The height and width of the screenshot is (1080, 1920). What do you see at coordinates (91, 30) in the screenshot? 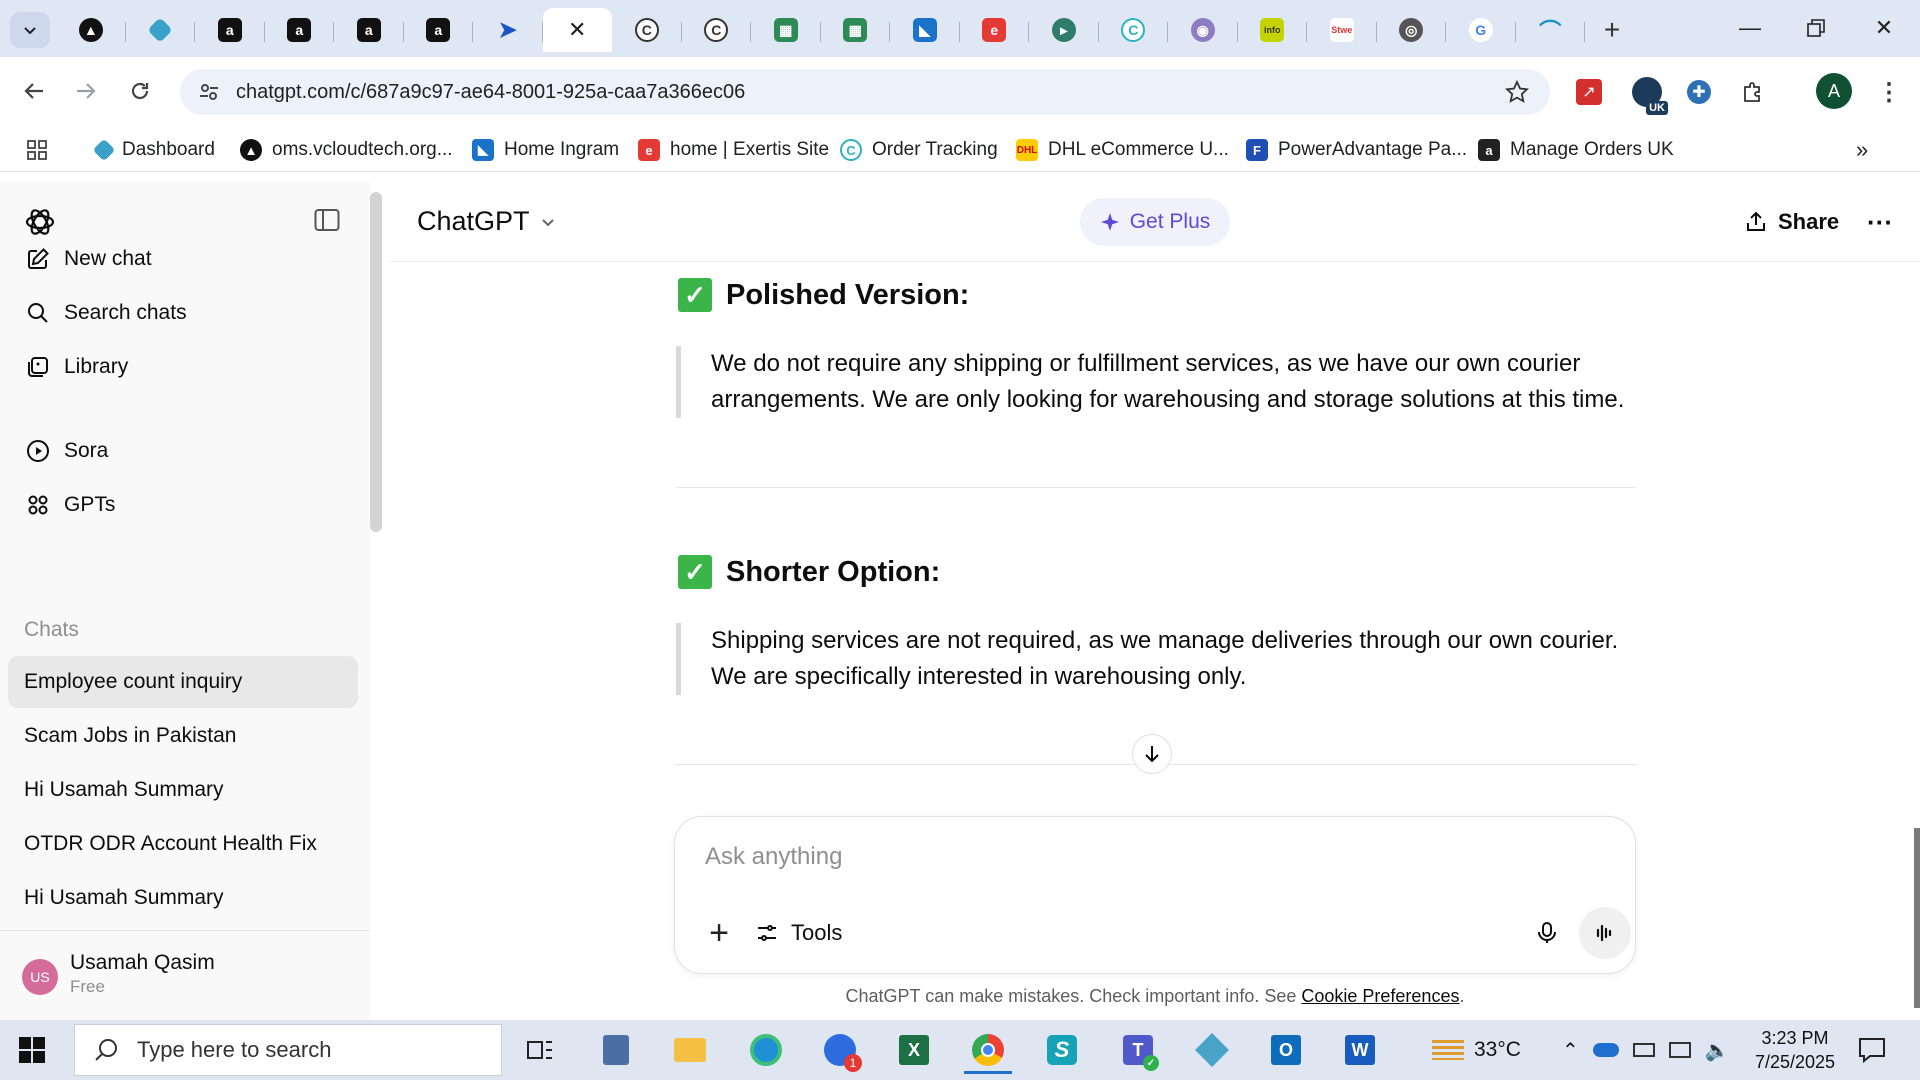
I see `tab: ▲` at bounding box center [91, 30].